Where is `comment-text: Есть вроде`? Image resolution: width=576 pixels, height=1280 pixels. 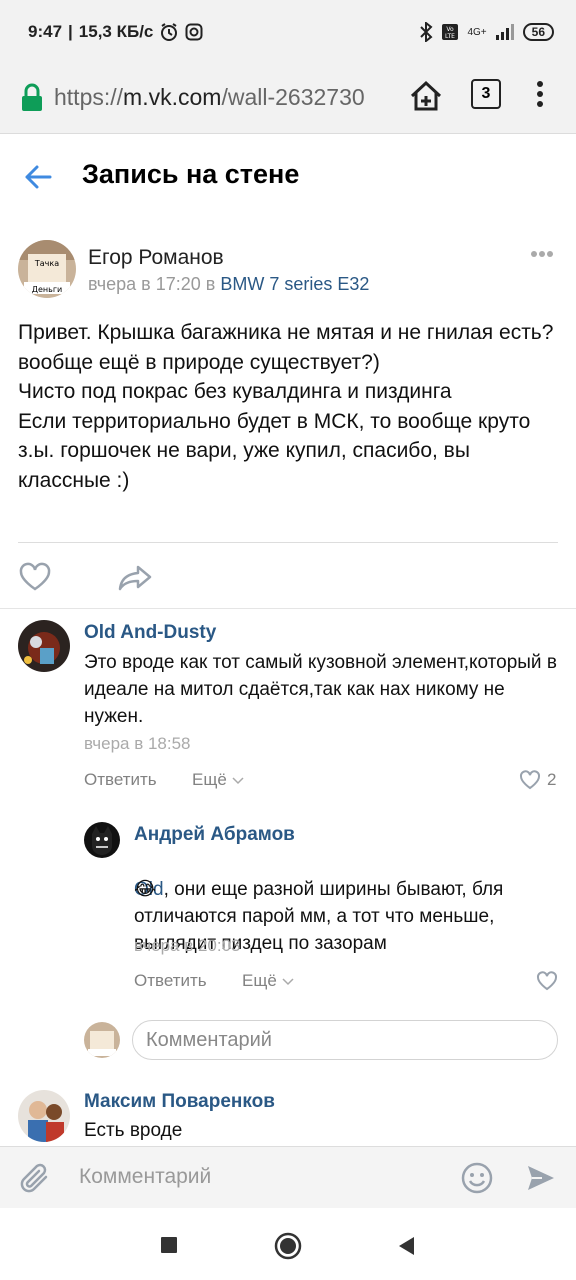
comment-text: Есть вроде is located at coordinates (133, 1130).